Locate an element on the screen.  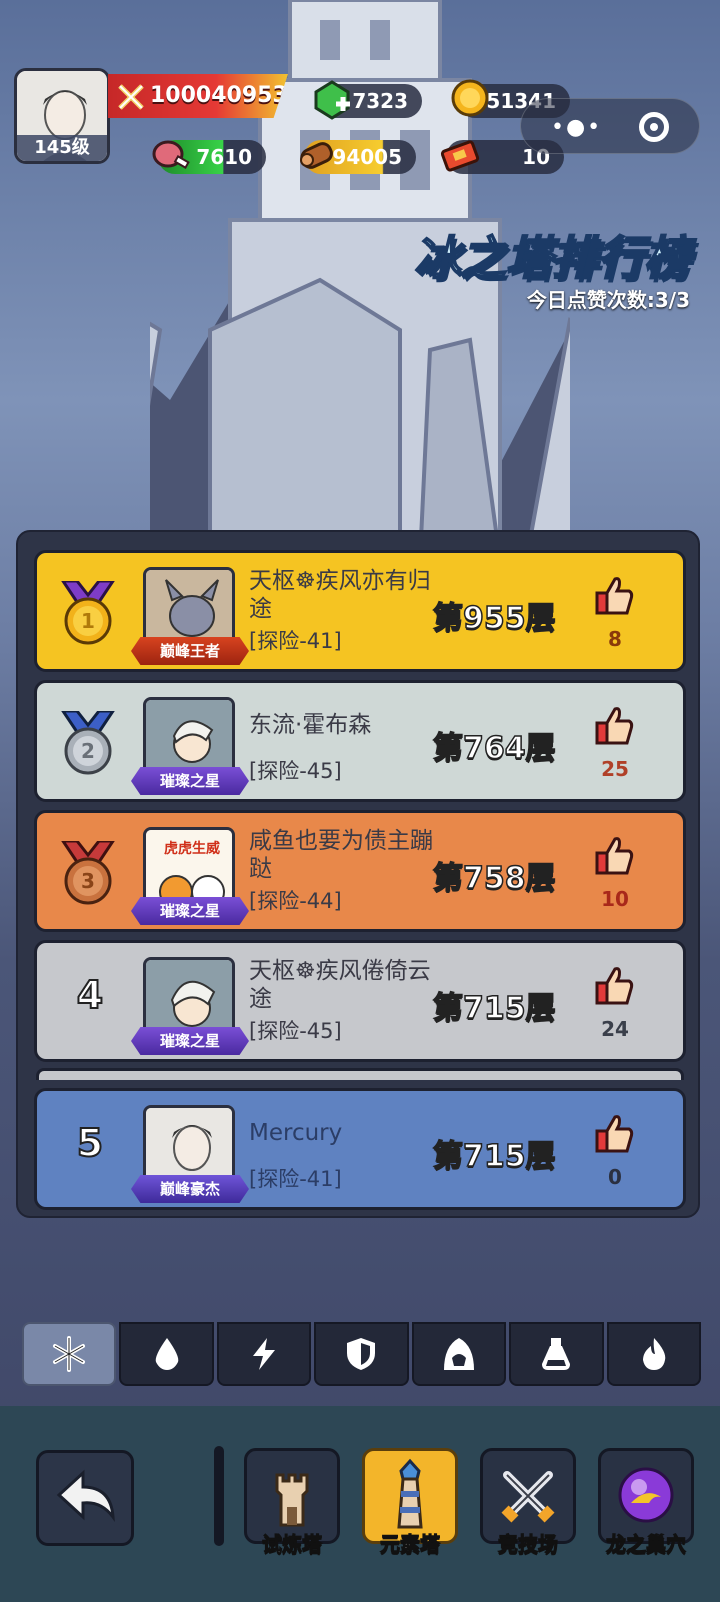
tab-fire is located at coordinates (653, 1354).